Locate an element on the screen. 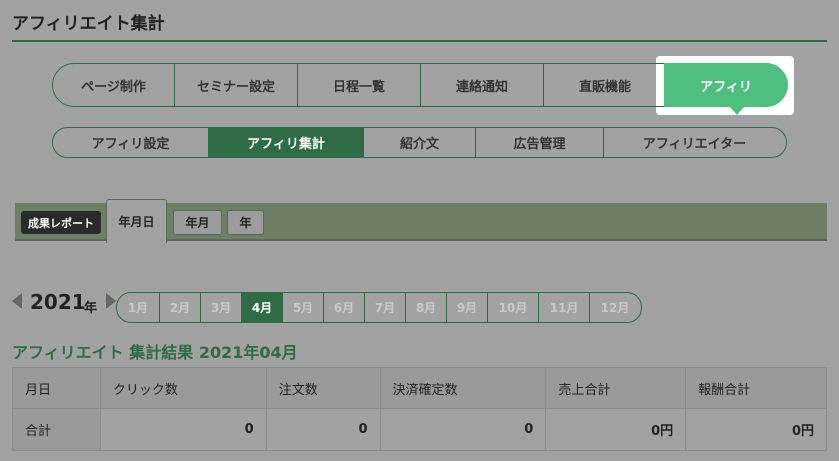  nav-item-affiliate: アフィリ is located at coordinates (726, 85).